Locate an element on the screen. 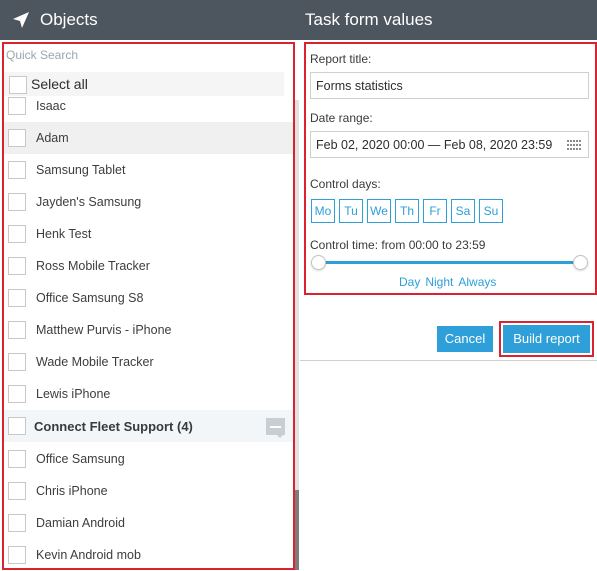  collapse-icon is located at coordinates (275, 428).